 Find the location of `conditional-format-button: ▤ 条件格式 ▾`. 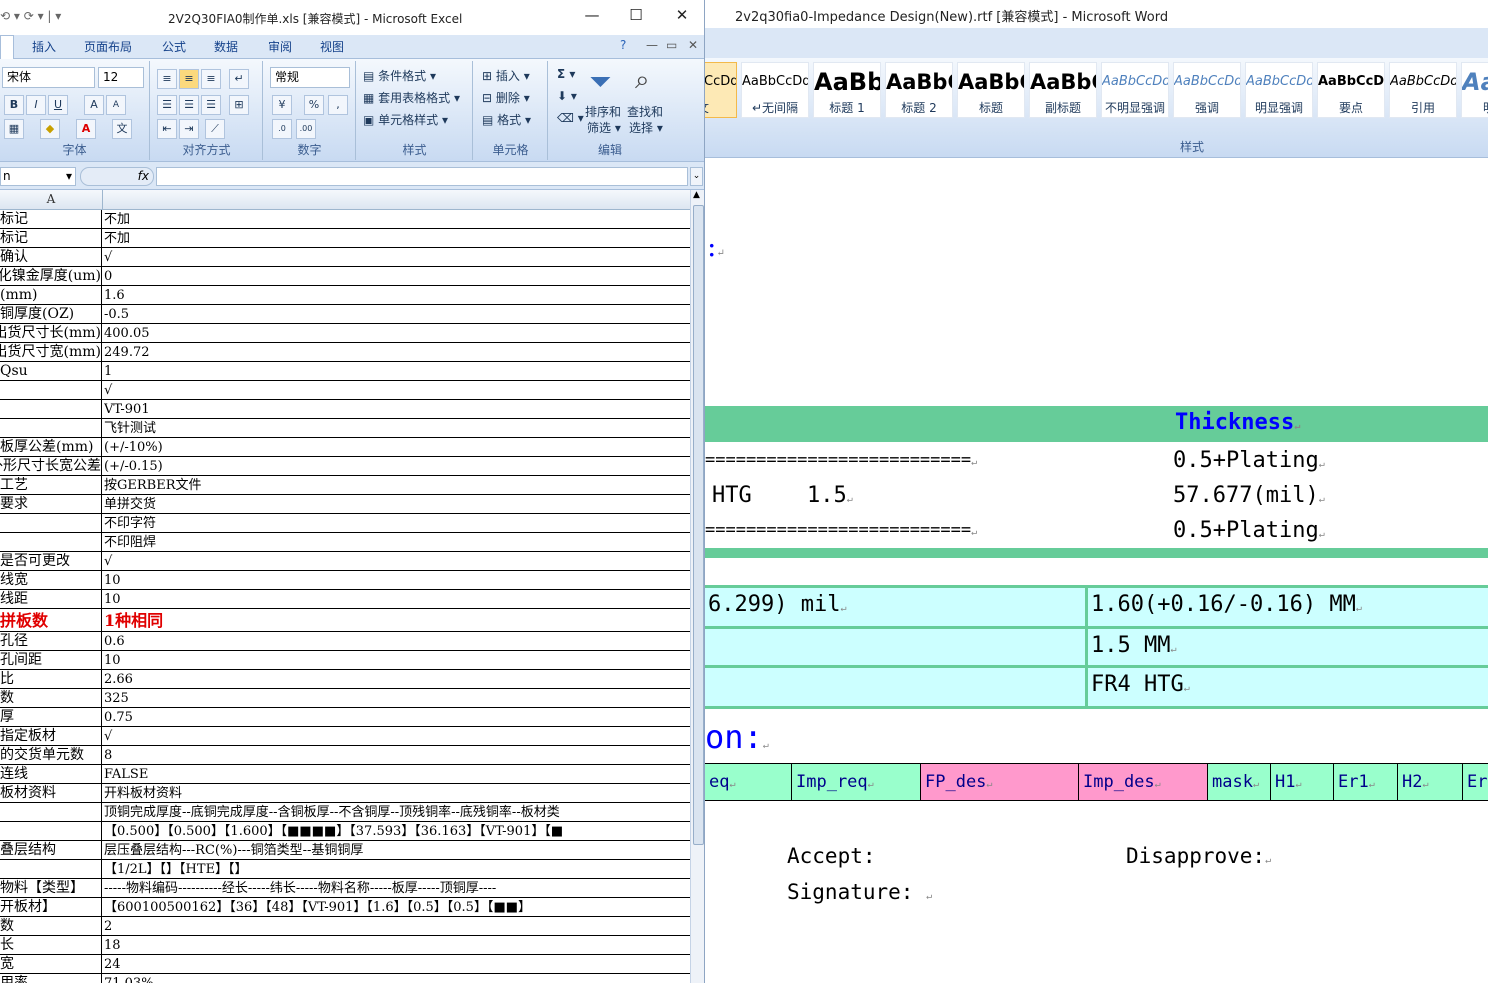

conditional-format-button: ▤ 条件格式 ▾ is located at coordinates (399, 75).